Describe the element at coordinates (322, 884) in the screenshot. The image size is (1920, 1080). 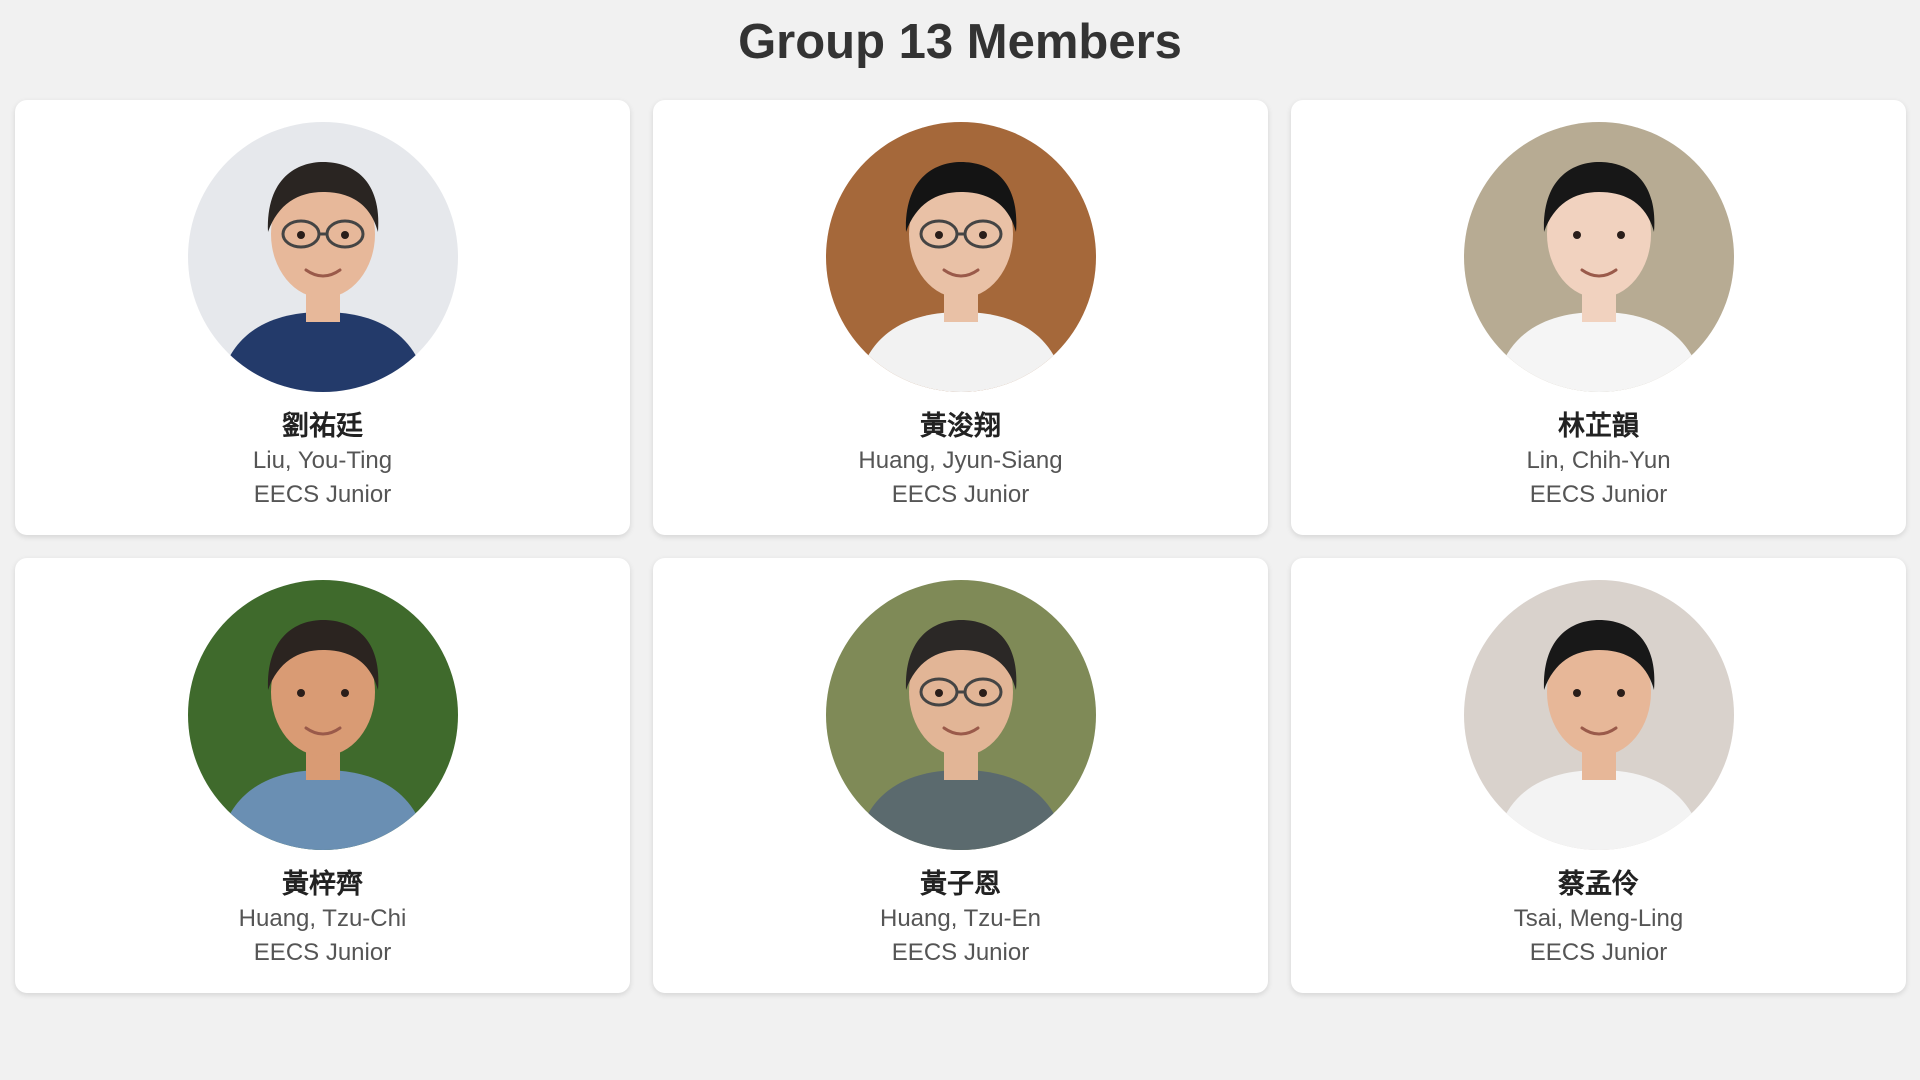
I see `member-name-zh: 黃梓齊` at that location.